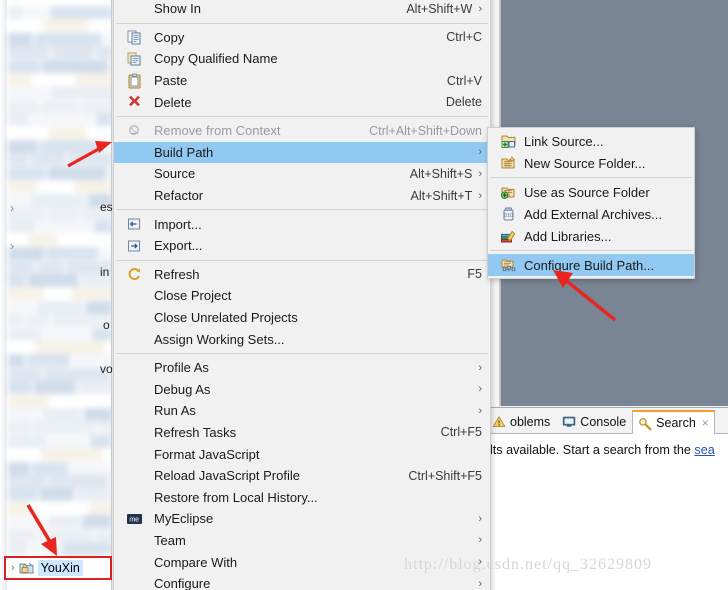 The image size is (728, 590). Describe the element at coordinates (106, 369) in the screenshot. I see `tree-text-fragment: vo` at that location.